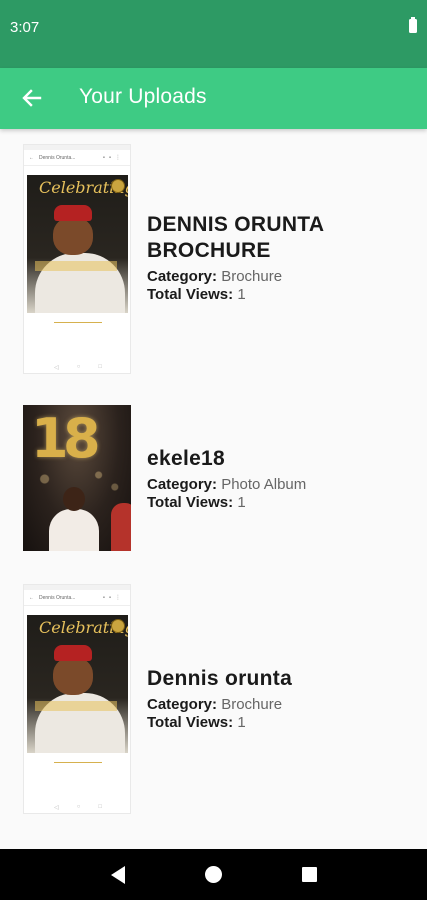 This screenshot has height=900, width=427. I want to click on status-bar: 3:07, so click(213, 34).